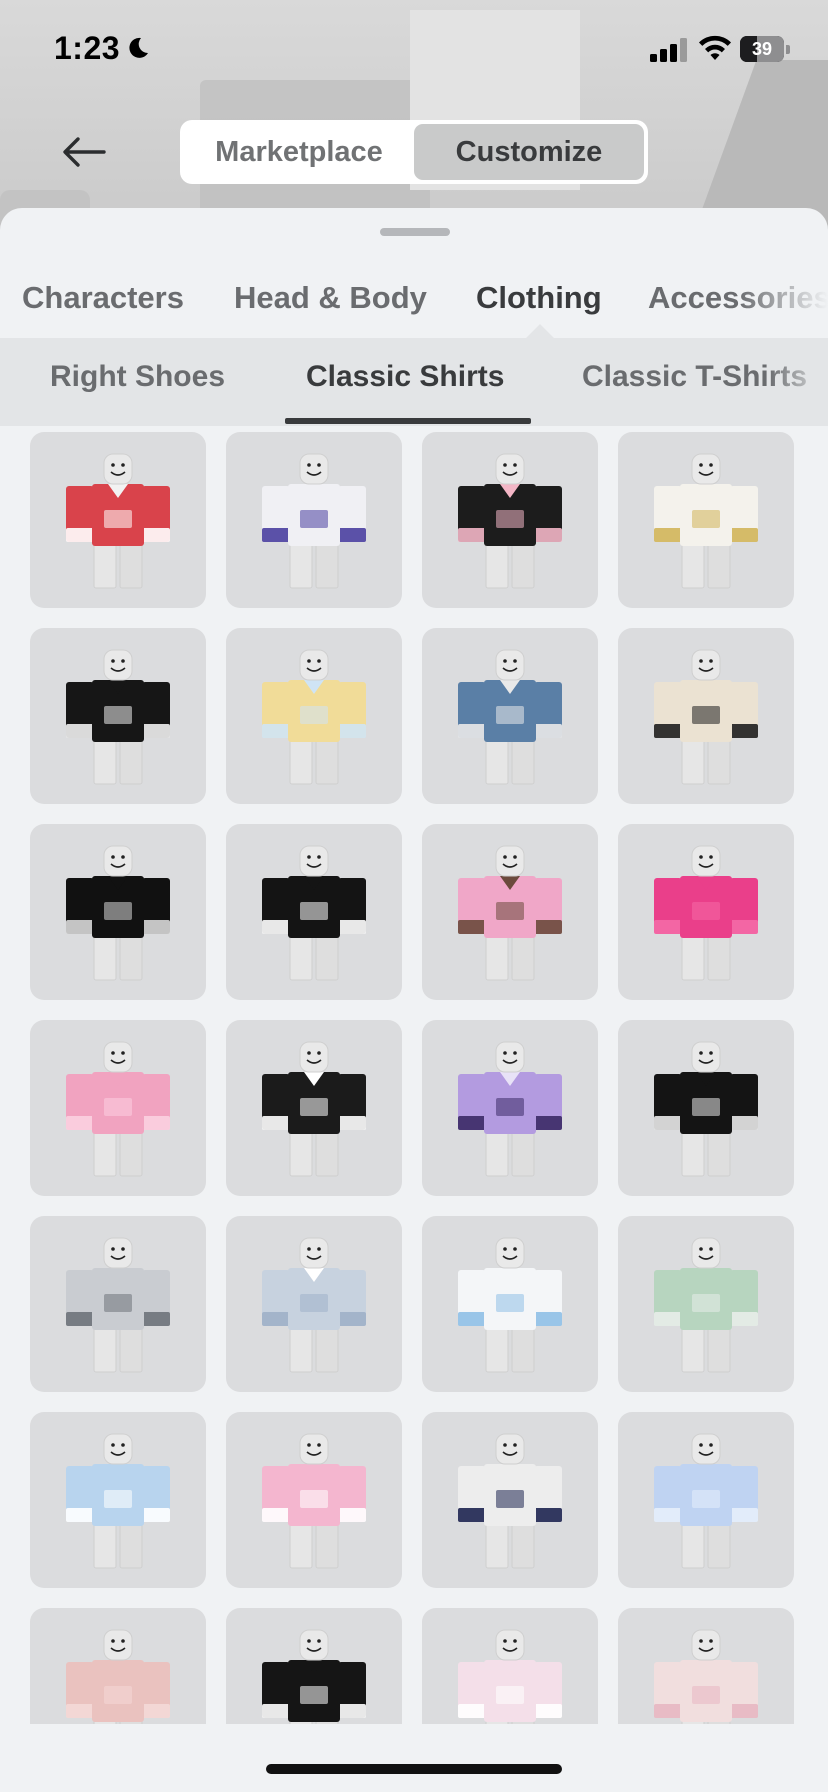 The width and height of the screenshot is (828, 1792). Describe the element at coordinates (87, 48) in the screenshot. I see `status-time: 1:23` at that location.